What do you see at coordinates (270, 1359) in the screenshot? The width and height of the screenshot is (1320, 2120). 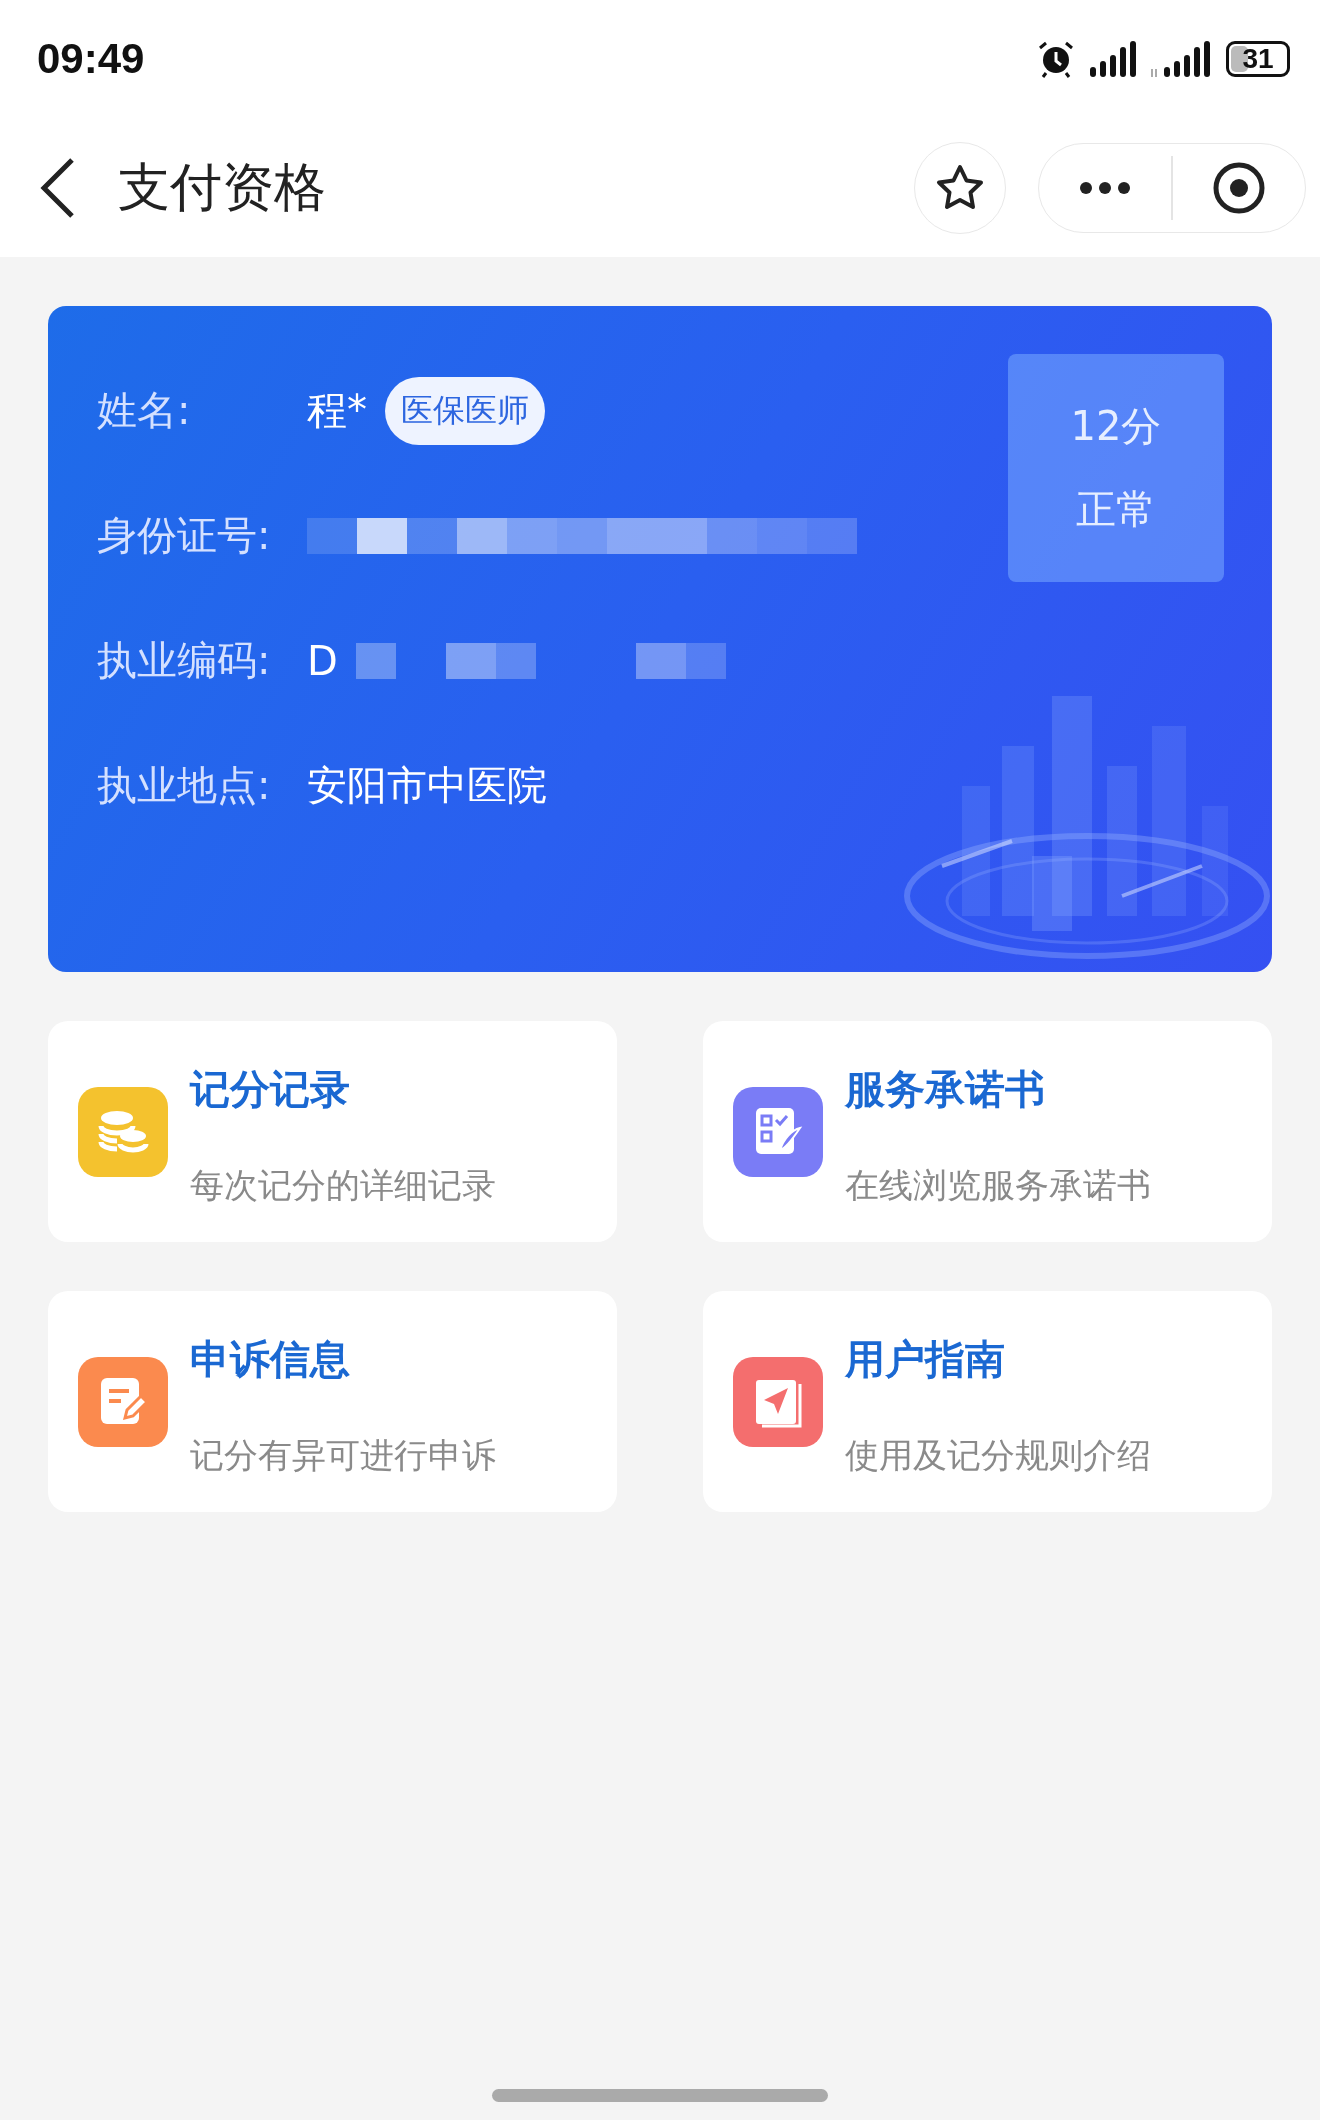 I see `tile-title: 申诉信息` at bounding box center [270, 1359].